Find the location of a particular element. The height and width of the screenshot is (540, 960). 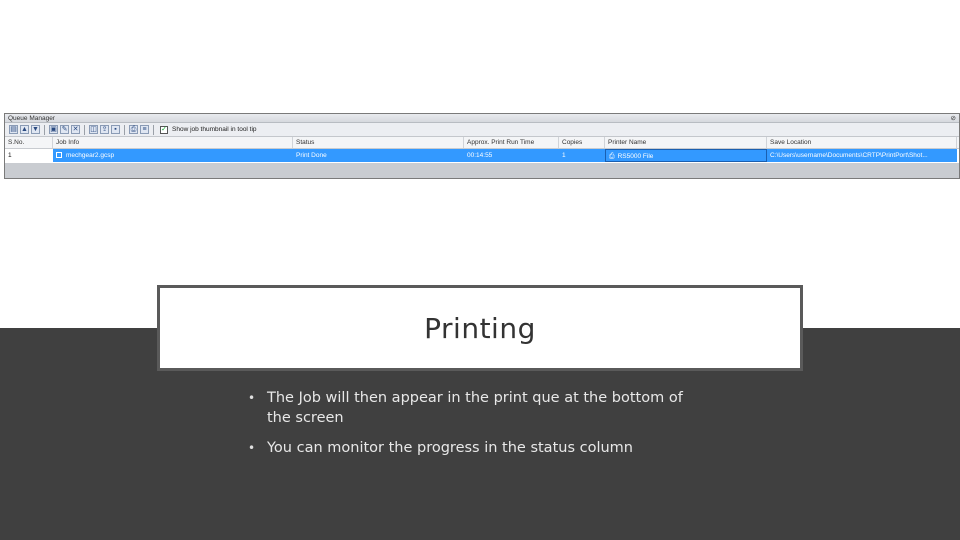

preview-icon: ◫ is located at coordinates (93, 129).